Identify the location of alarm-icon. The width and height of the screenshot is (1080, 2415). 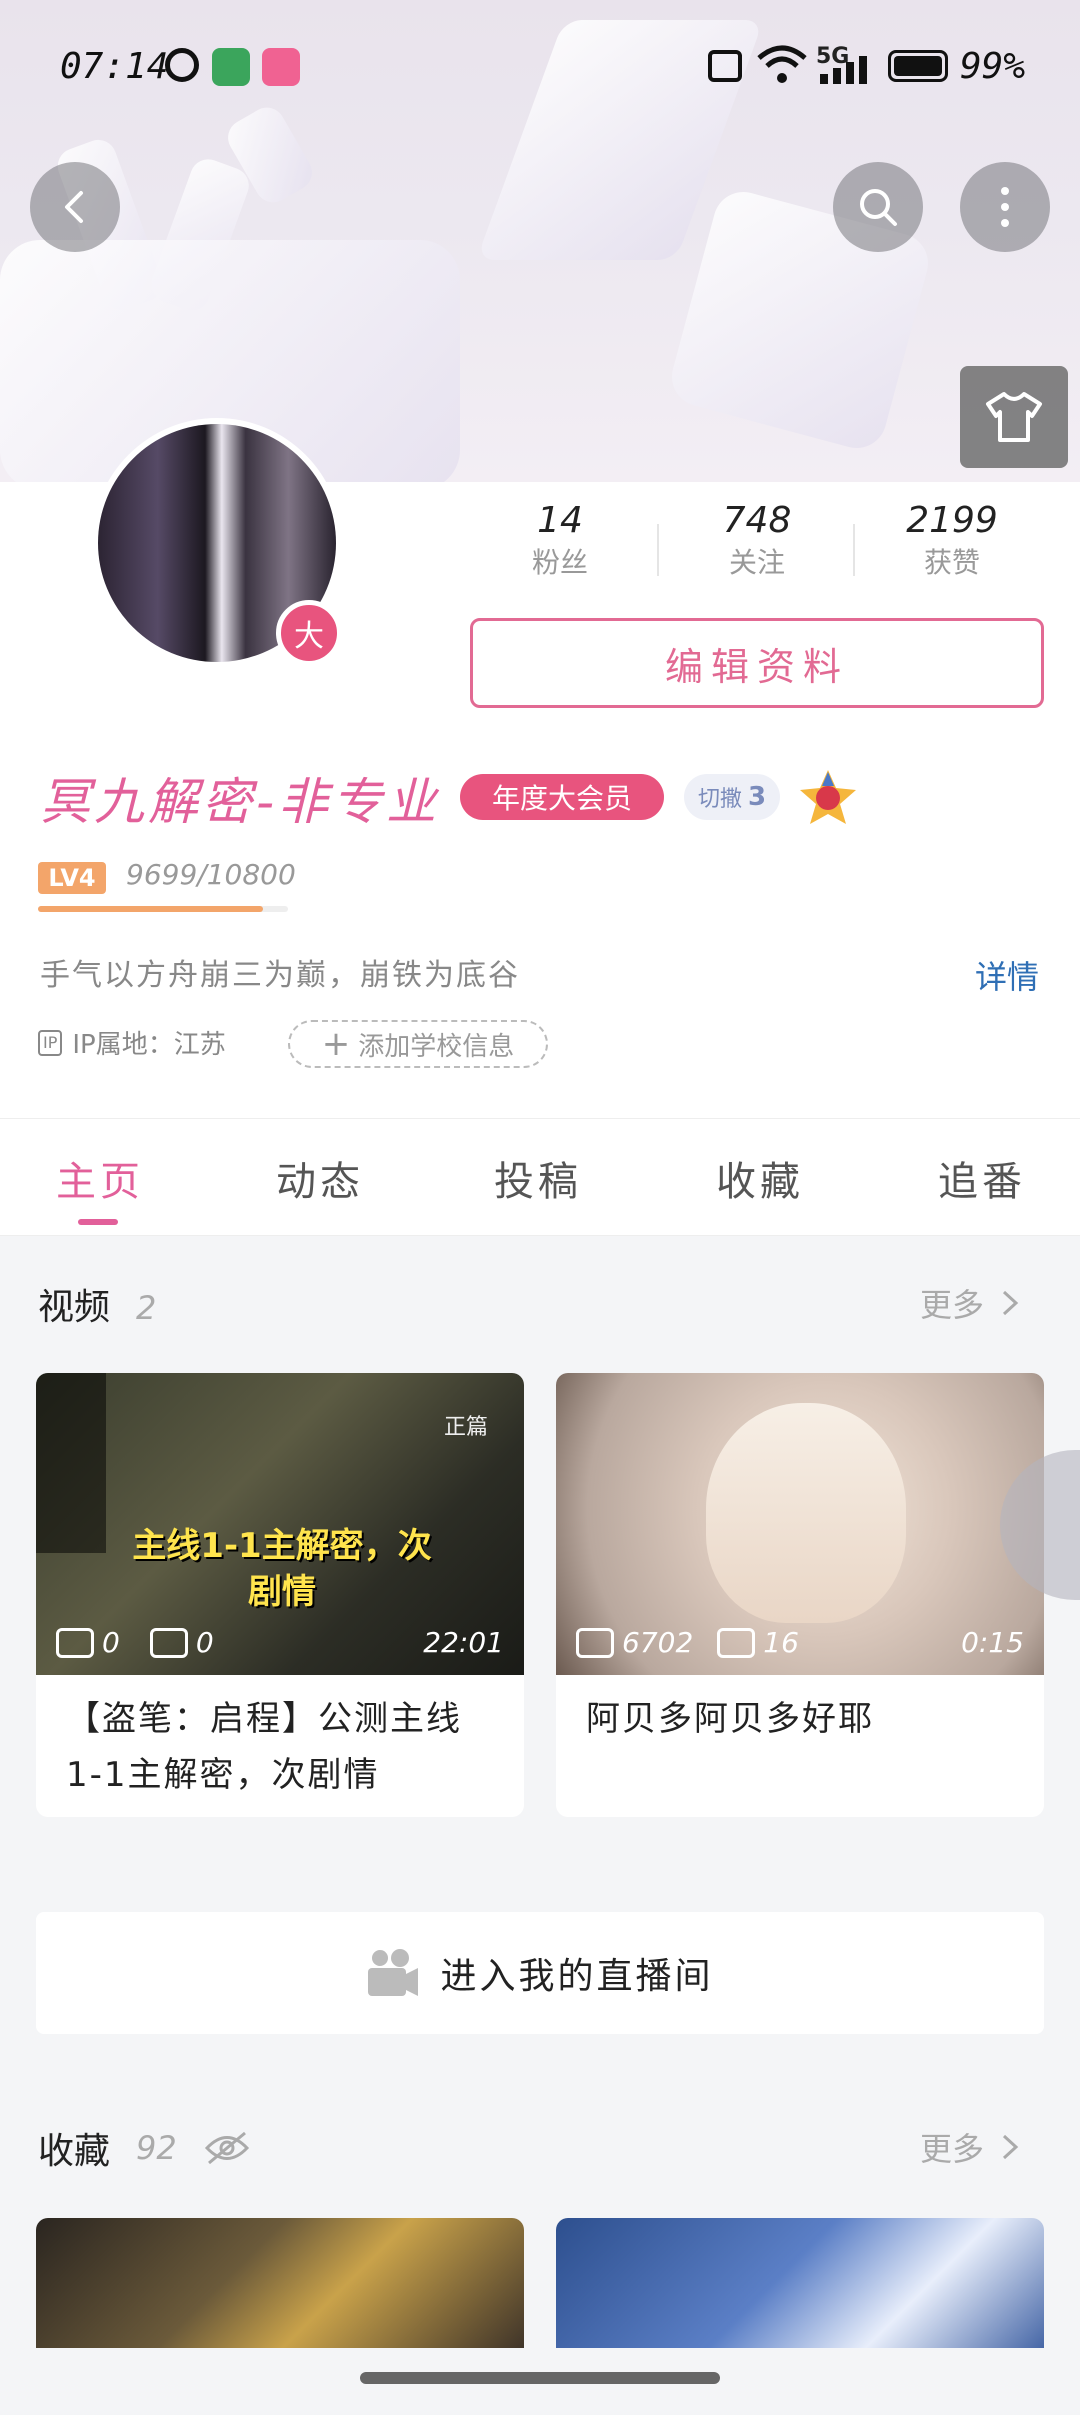
(182, 65).